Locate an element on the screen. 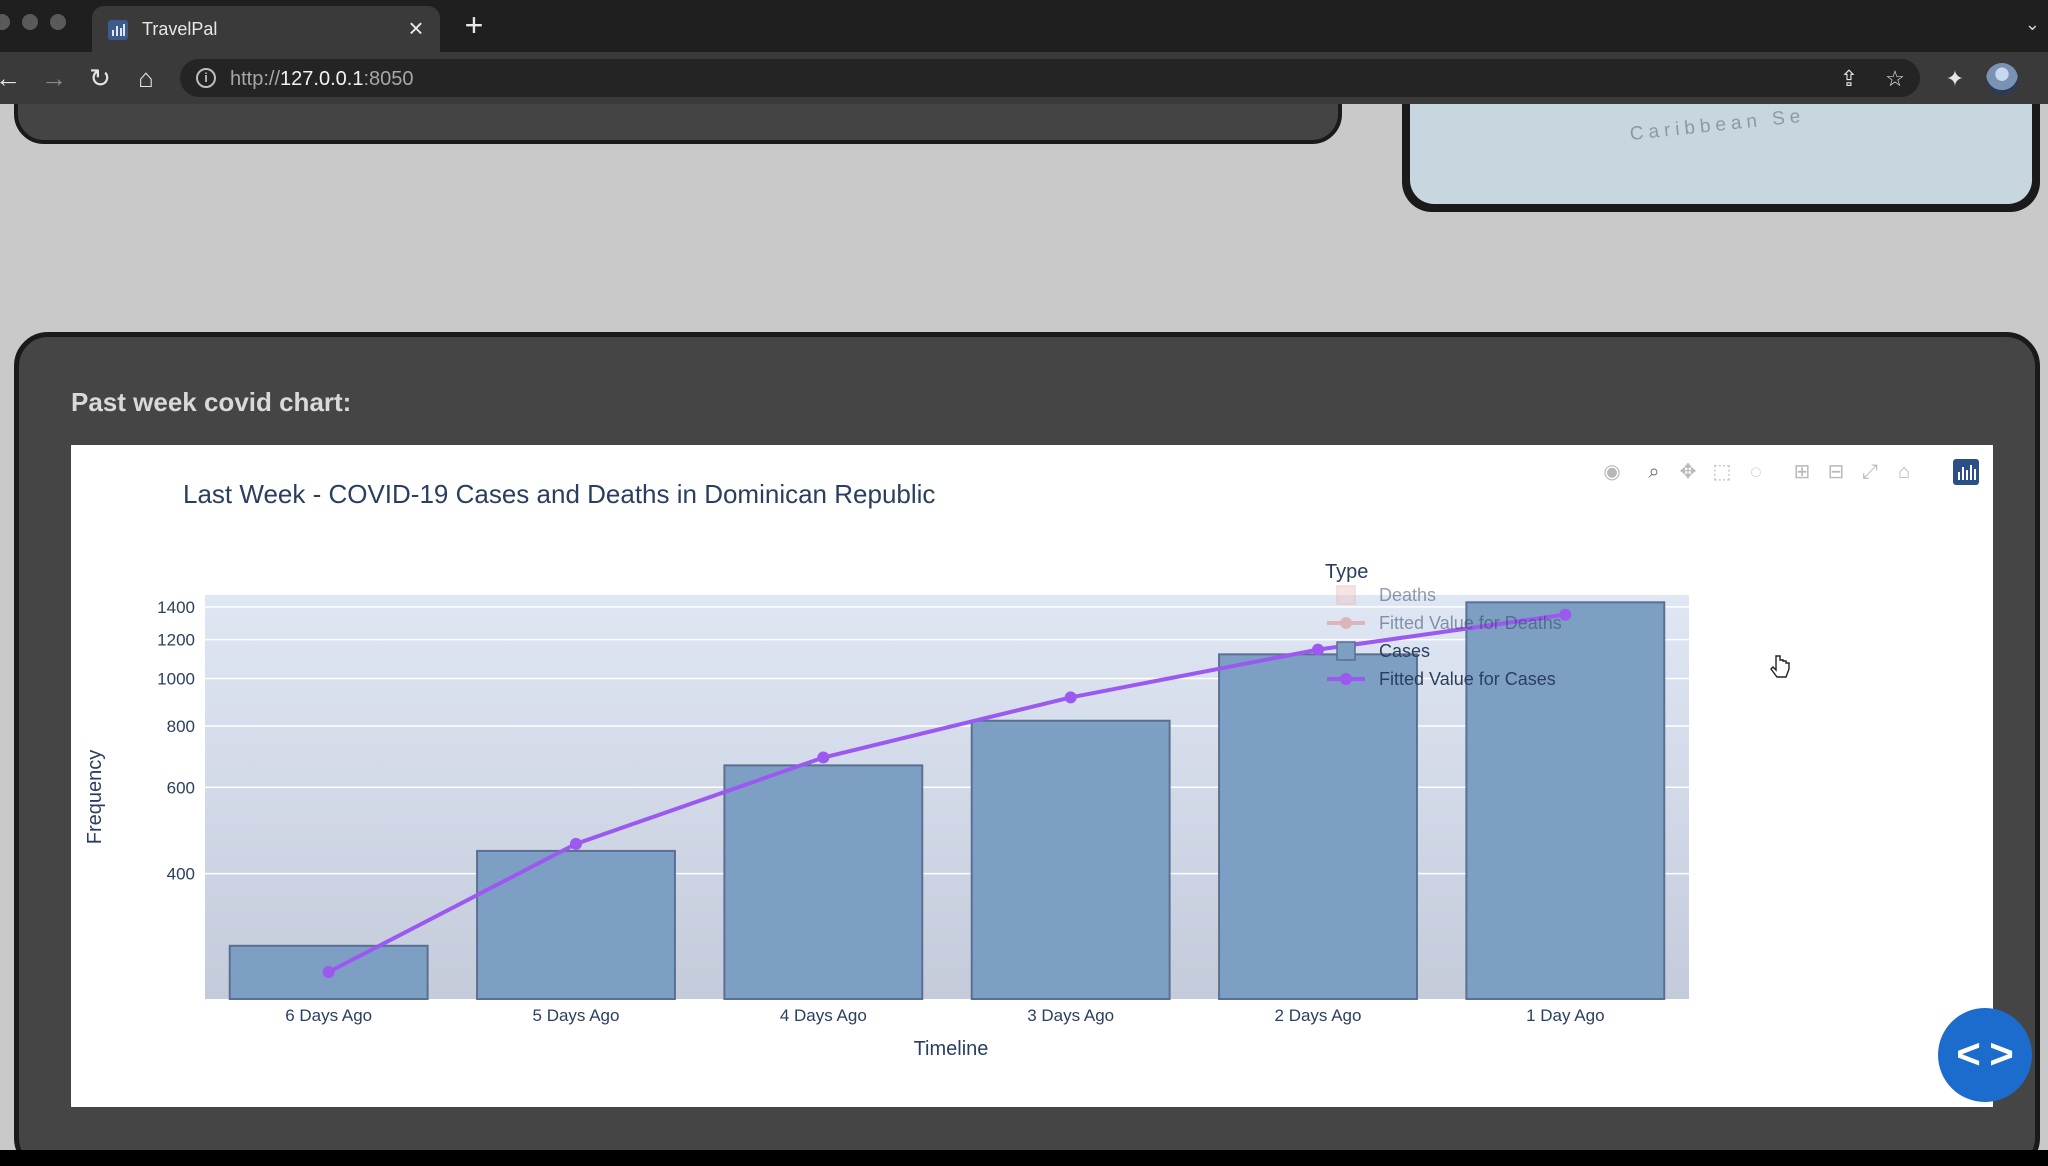  url-host: 127.0.0.1 is located at coordinates (322, 79).